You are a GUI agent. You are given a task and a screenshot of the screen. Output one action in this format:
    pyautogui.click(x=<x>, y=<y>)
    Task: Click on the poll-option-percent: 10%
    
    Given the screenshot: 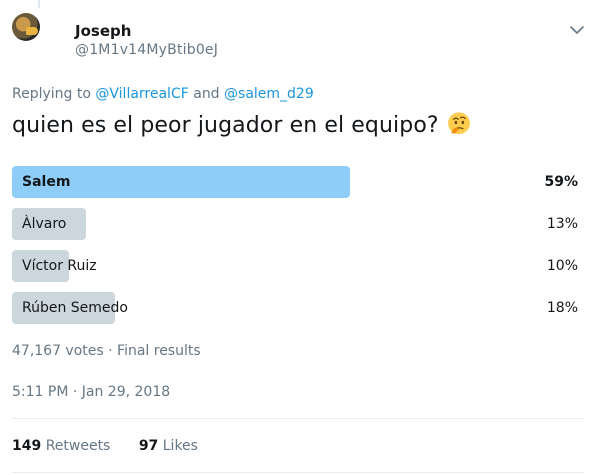 What is the action you would take?
    pyautogui.click(x=562, y=266)
    